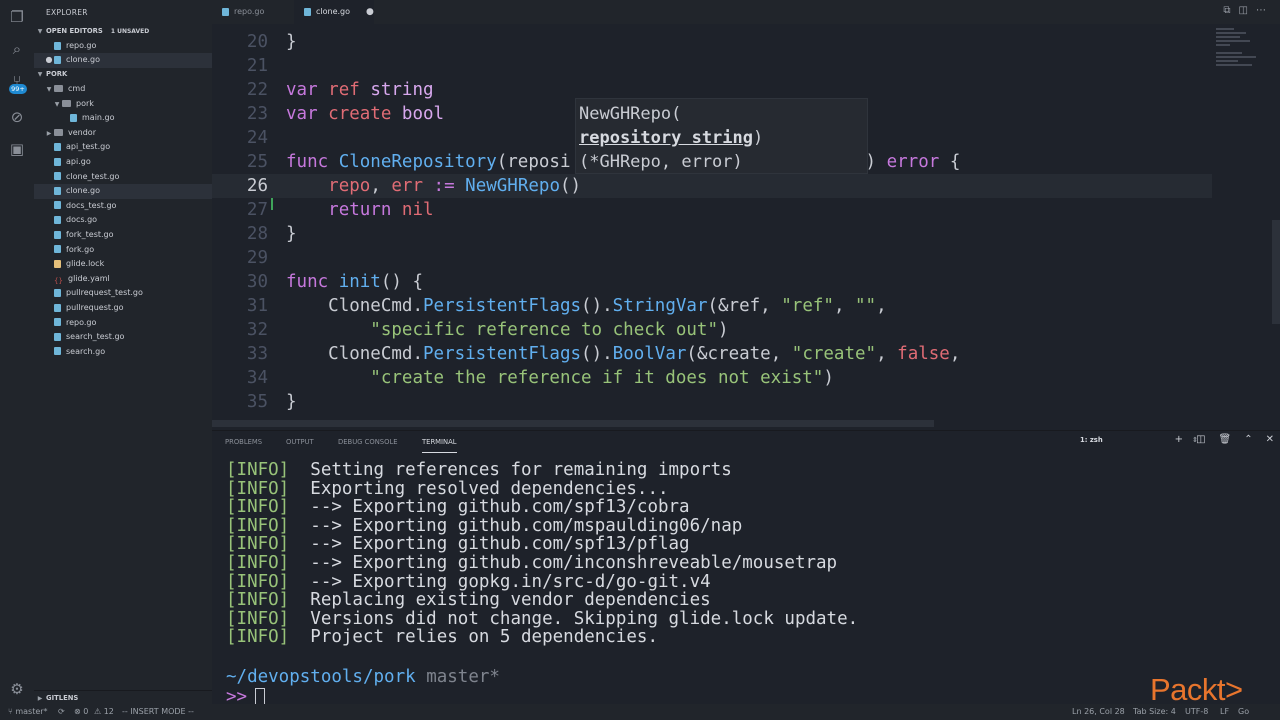 The height and width of the screenshot is (720, 1280). Describe the element at coordinates (1265, 10) in the screenshot. I see `more-actions-icon: ⋯` at that location.